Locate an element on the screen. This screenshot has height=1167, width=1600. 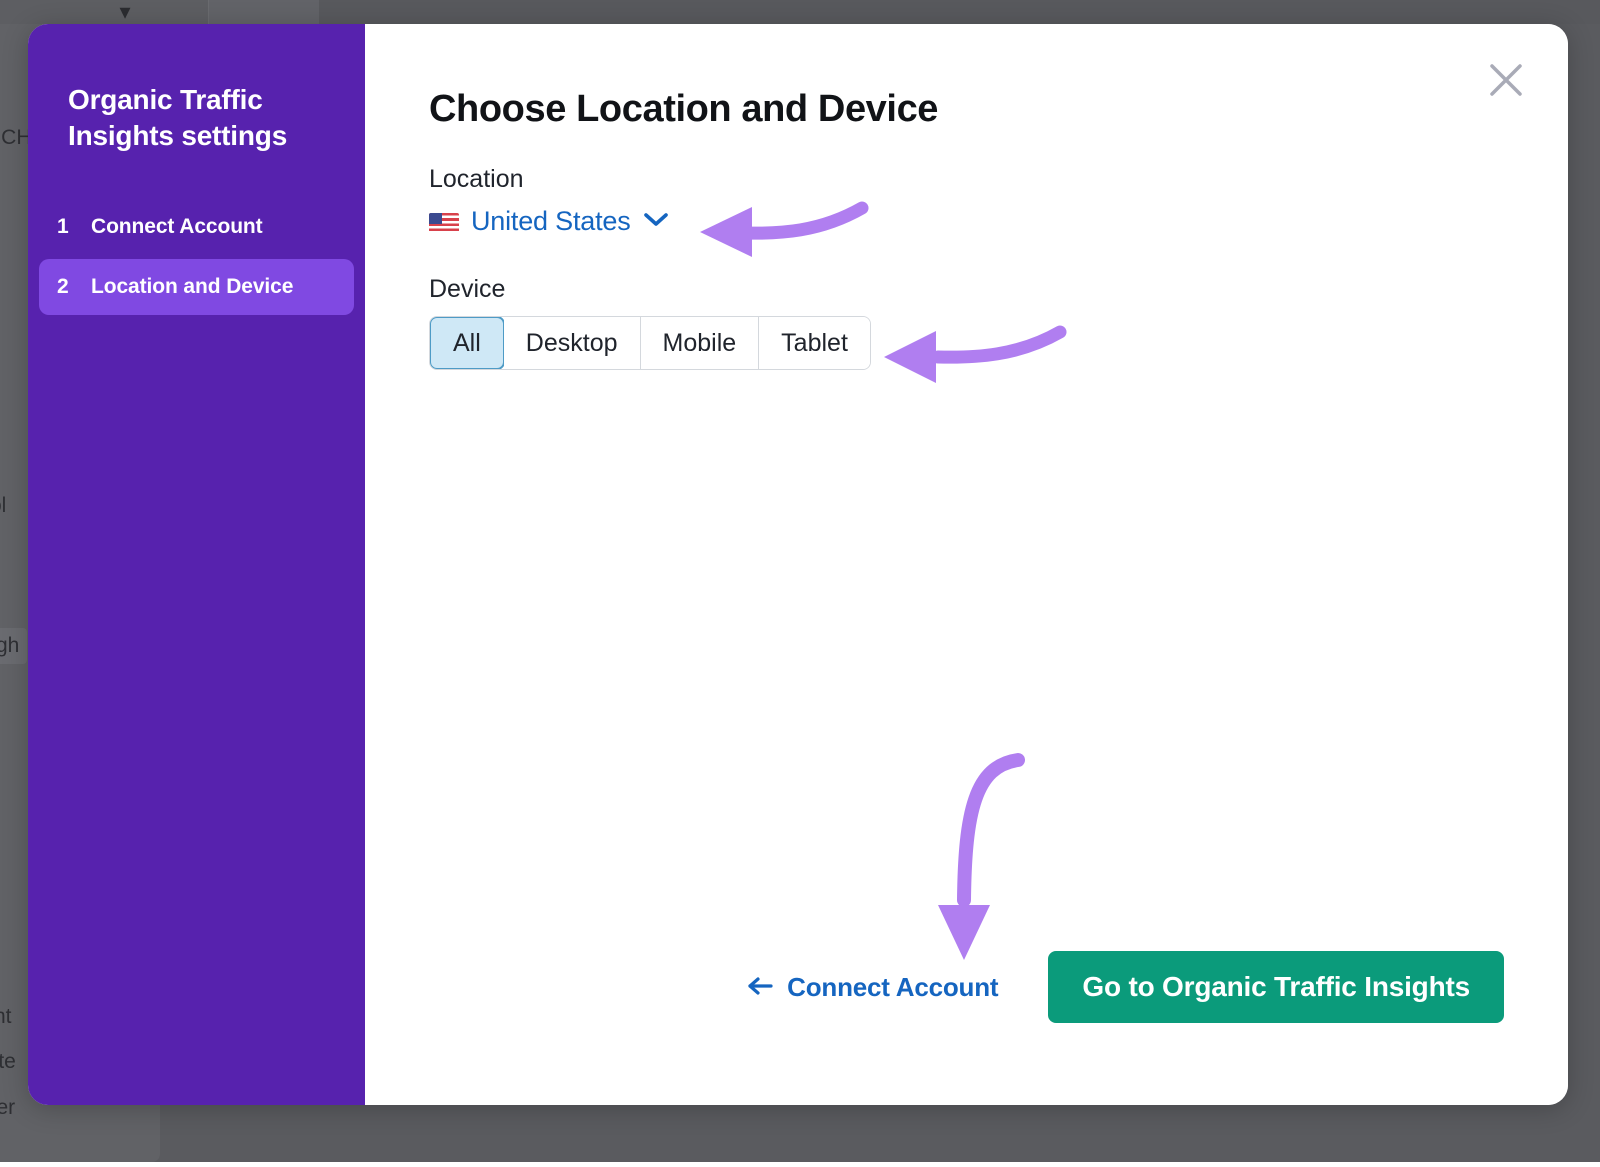
background-text-fragment: RCH is located at coordinates (16, 138).